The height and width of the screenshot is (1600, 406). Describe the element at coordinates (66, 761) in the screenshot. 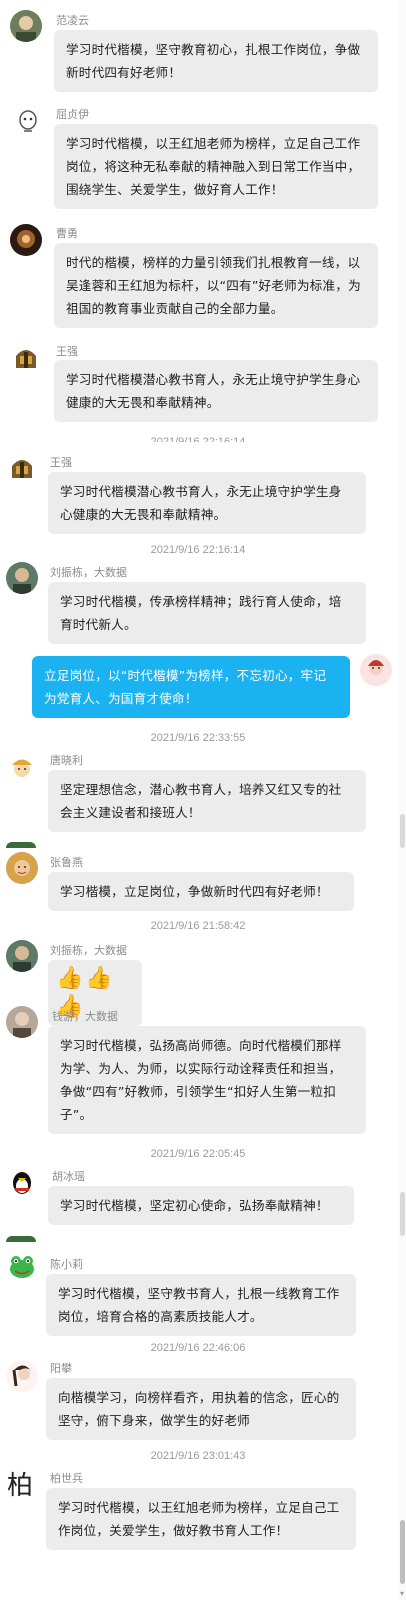

I see `sender-name: 唐晓利` at that location.